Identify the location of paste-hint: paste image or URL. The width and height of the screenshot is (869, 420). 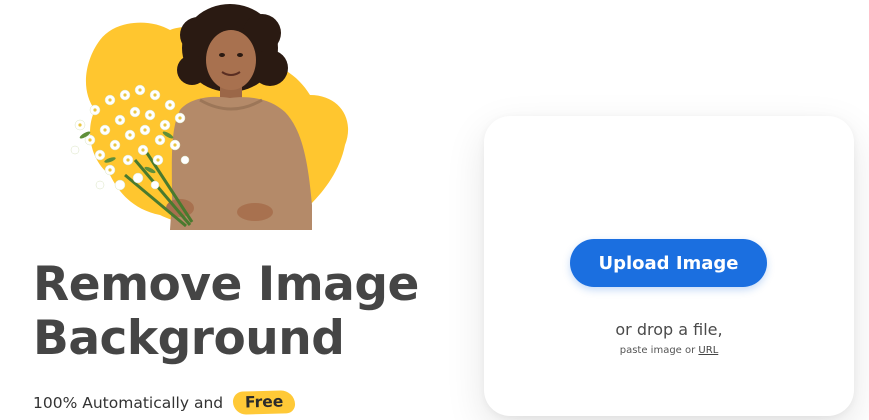
(669, 350).